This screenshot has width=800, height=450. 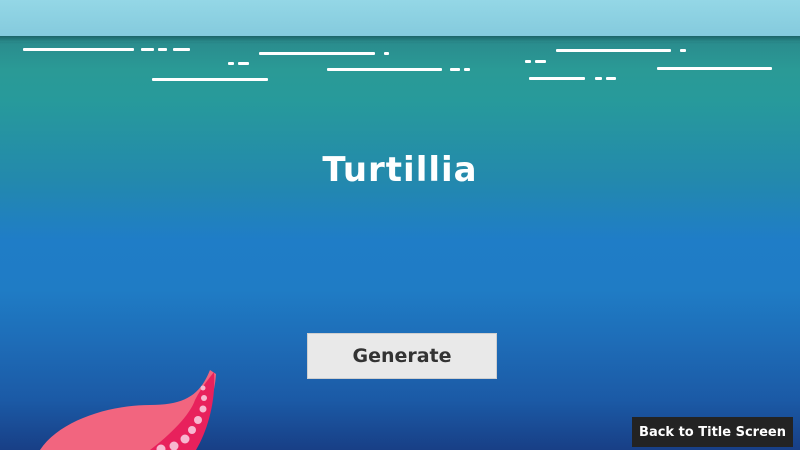 I want to click on back-to-title-button: Back to Title Screen, so click(x=712, y=432).